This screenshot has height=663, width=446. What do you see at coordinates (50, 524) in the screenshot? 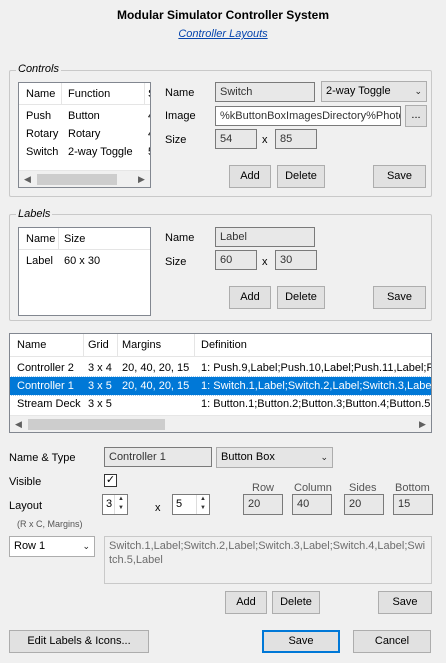
I see `layout-hint: (R x C, Margins)` at bounding box center [50, 524].